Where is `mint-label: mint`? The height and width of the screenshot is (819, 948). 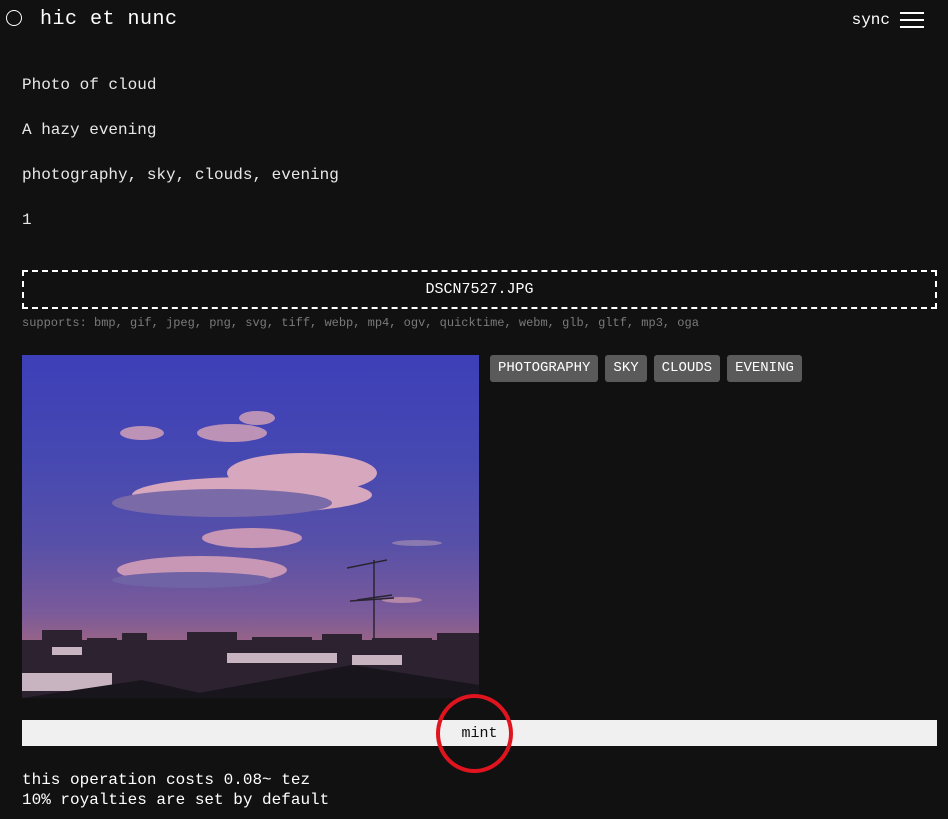
mint-label: mint is located at coordinates (479, 733).